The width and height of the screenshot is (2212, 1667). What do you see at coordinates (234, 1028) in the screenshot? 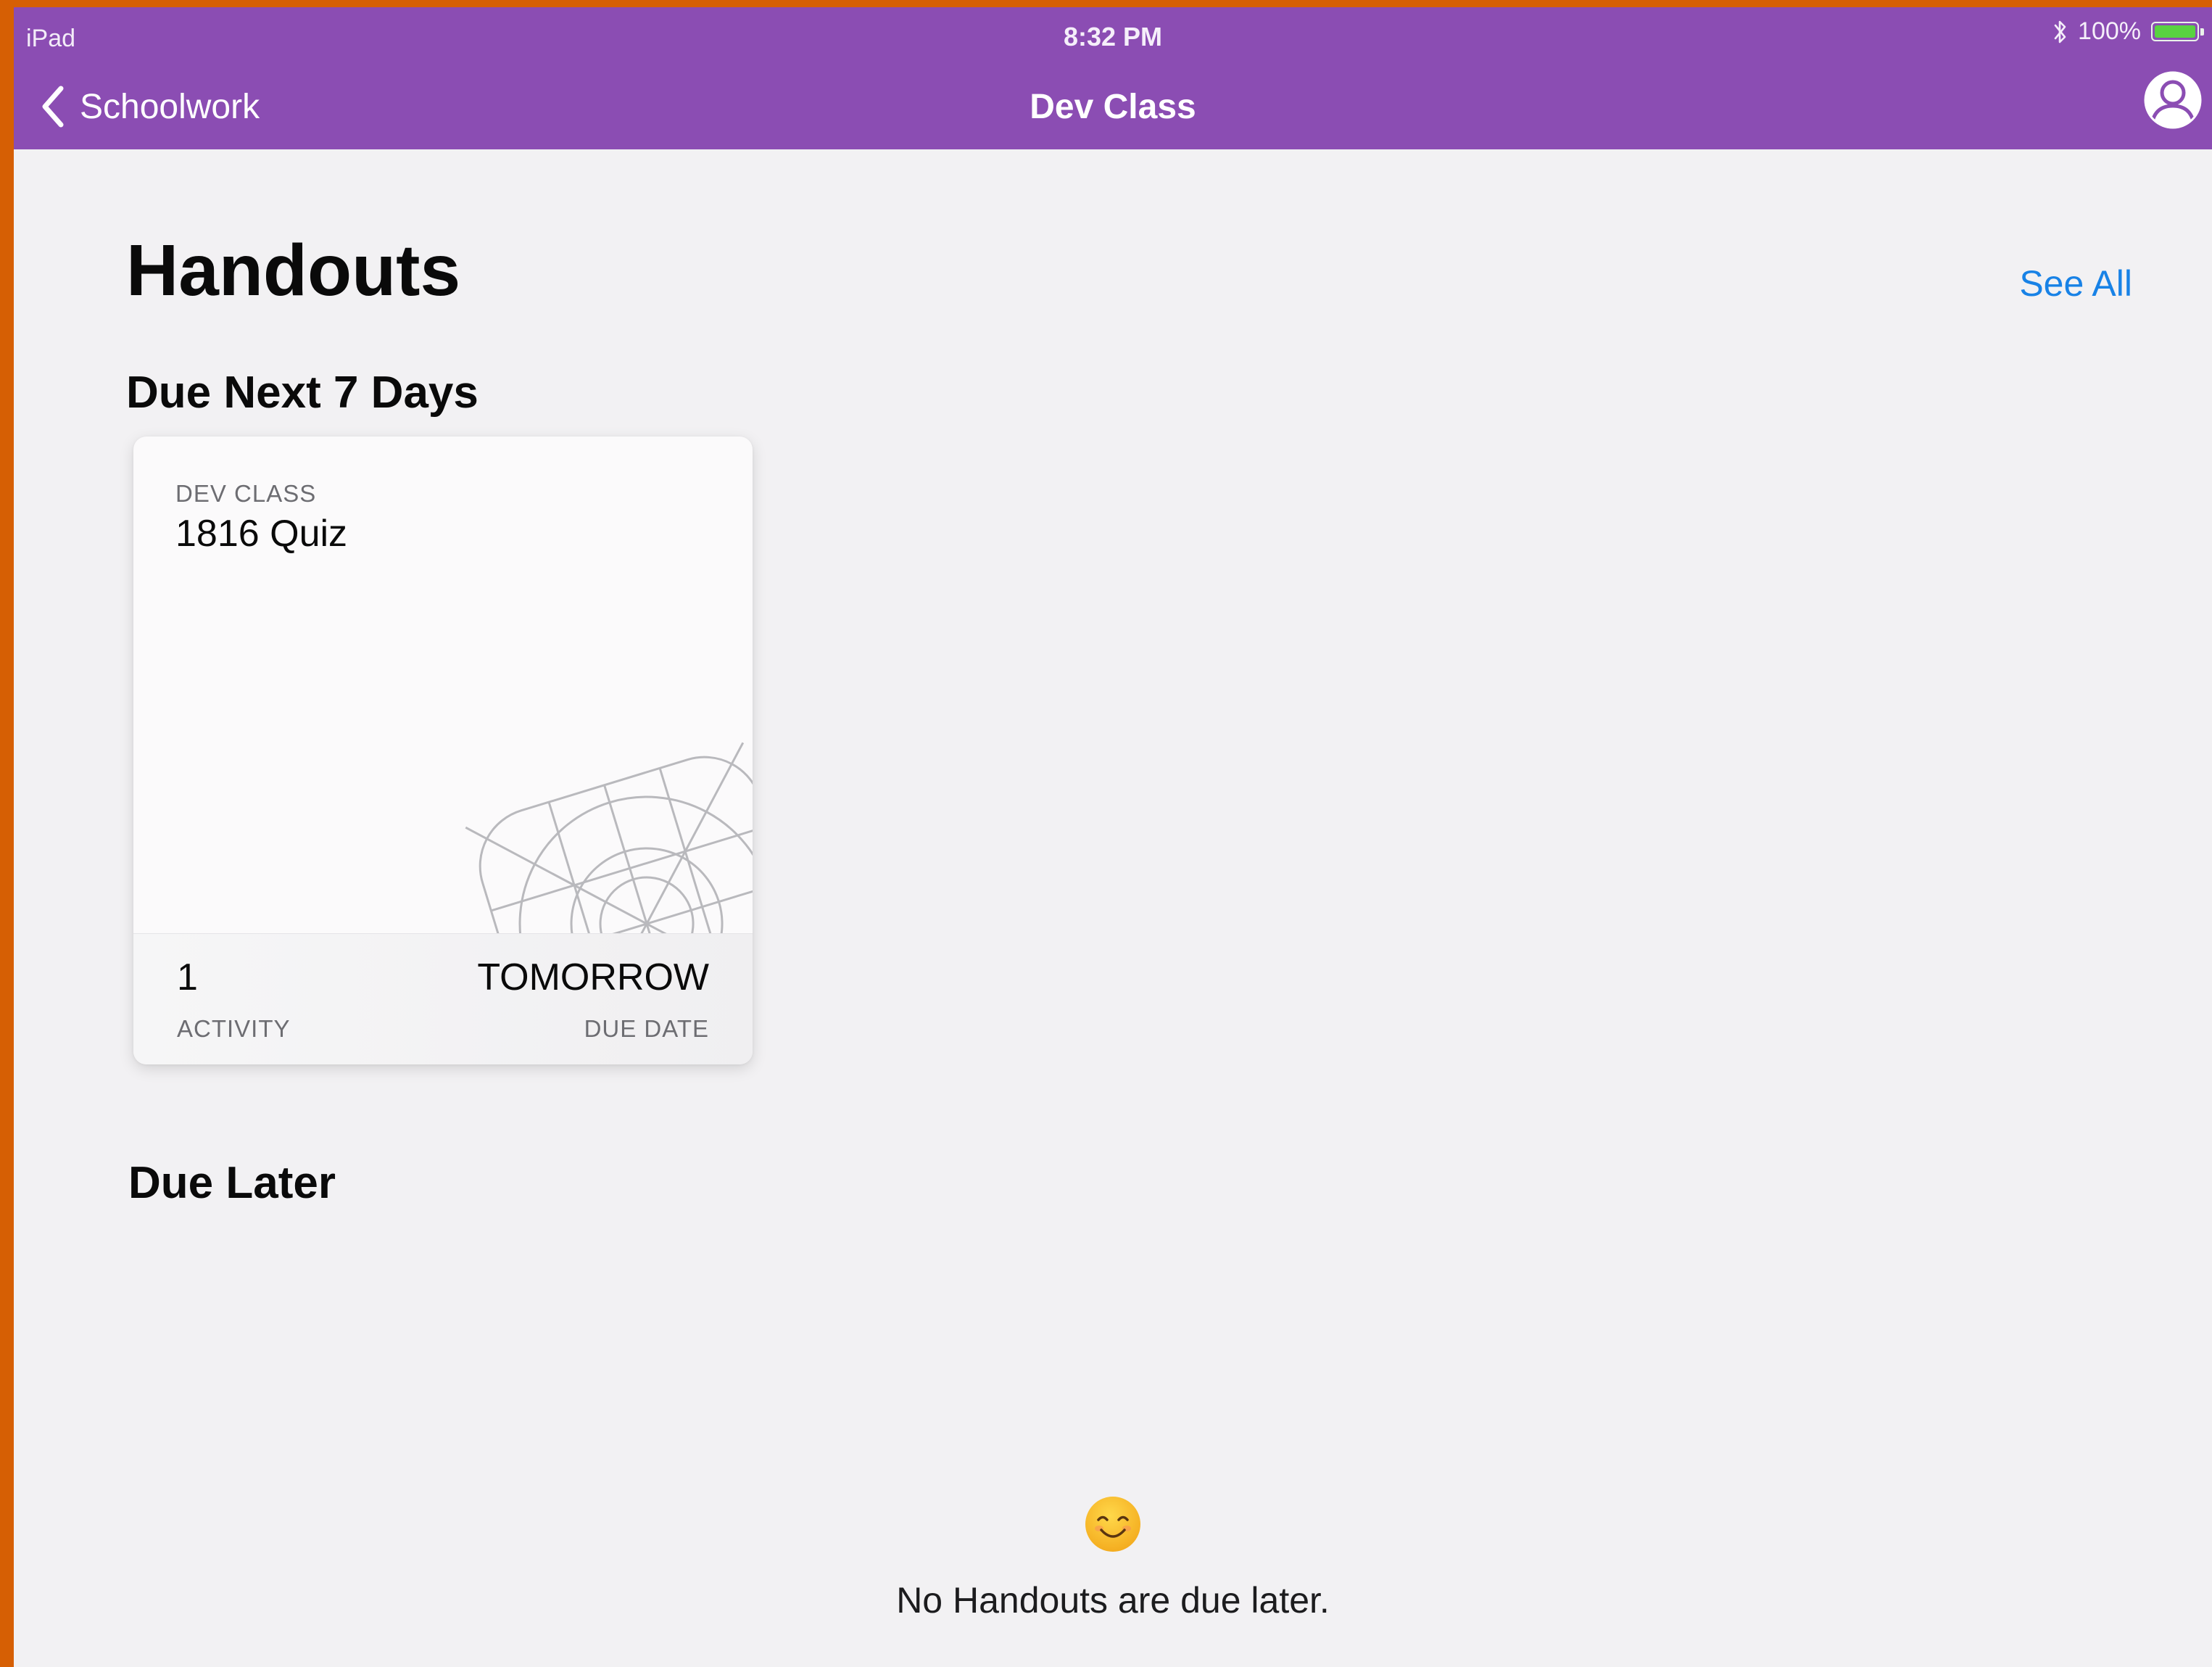
I see `activity-label: ACTIVITY` at bounding box center [234, 1028].